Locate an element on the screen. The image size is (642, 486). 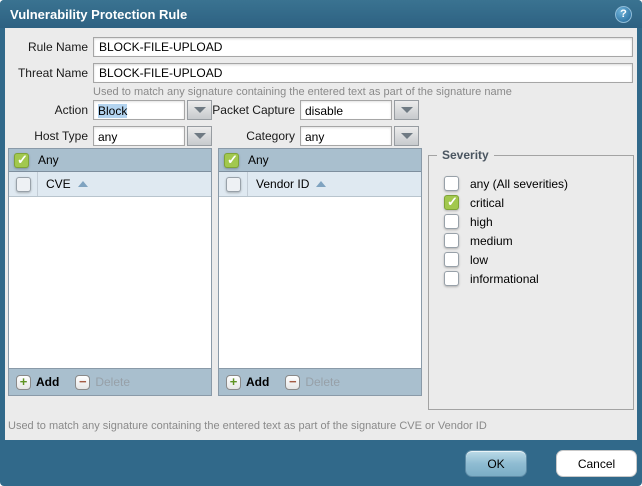
severity-option-low: low is located at coordinates (506, 259).